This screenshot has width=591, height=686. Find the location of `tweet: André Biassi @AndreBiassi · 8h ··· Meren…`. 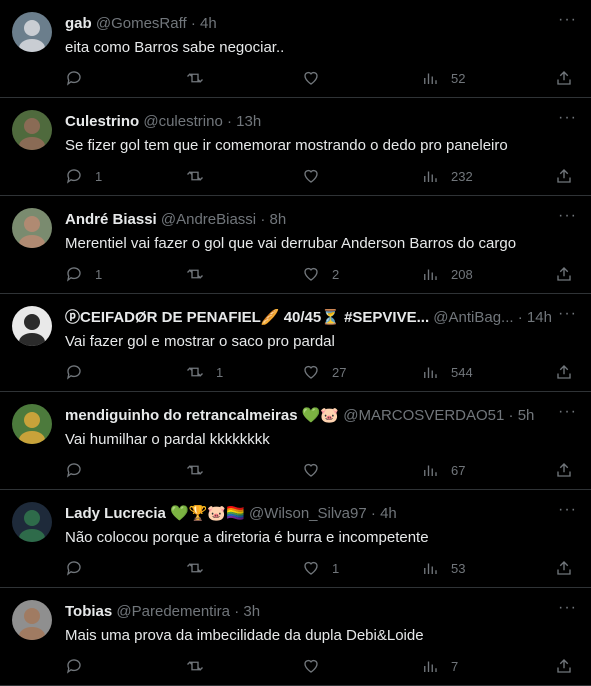

tweet: André Biassi @AndreBiassi · 8h ··· Meren… is located at coordinates (295, 245).